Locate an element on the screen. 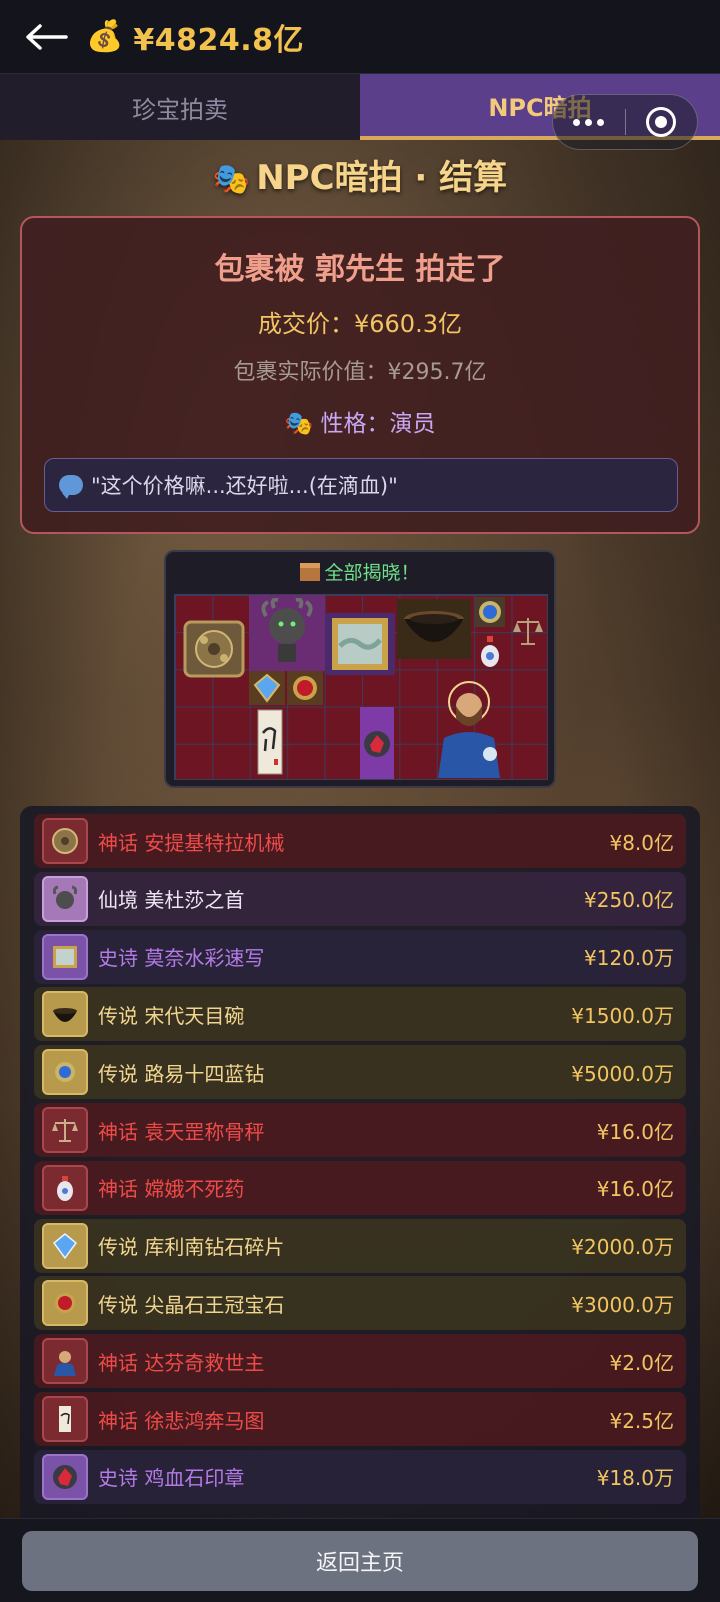 The width and height of the screenshot is (720, 1602). item-row: 传说 宋代天目碗 ¥1500.0万 is located at coordinates (360, 1014).